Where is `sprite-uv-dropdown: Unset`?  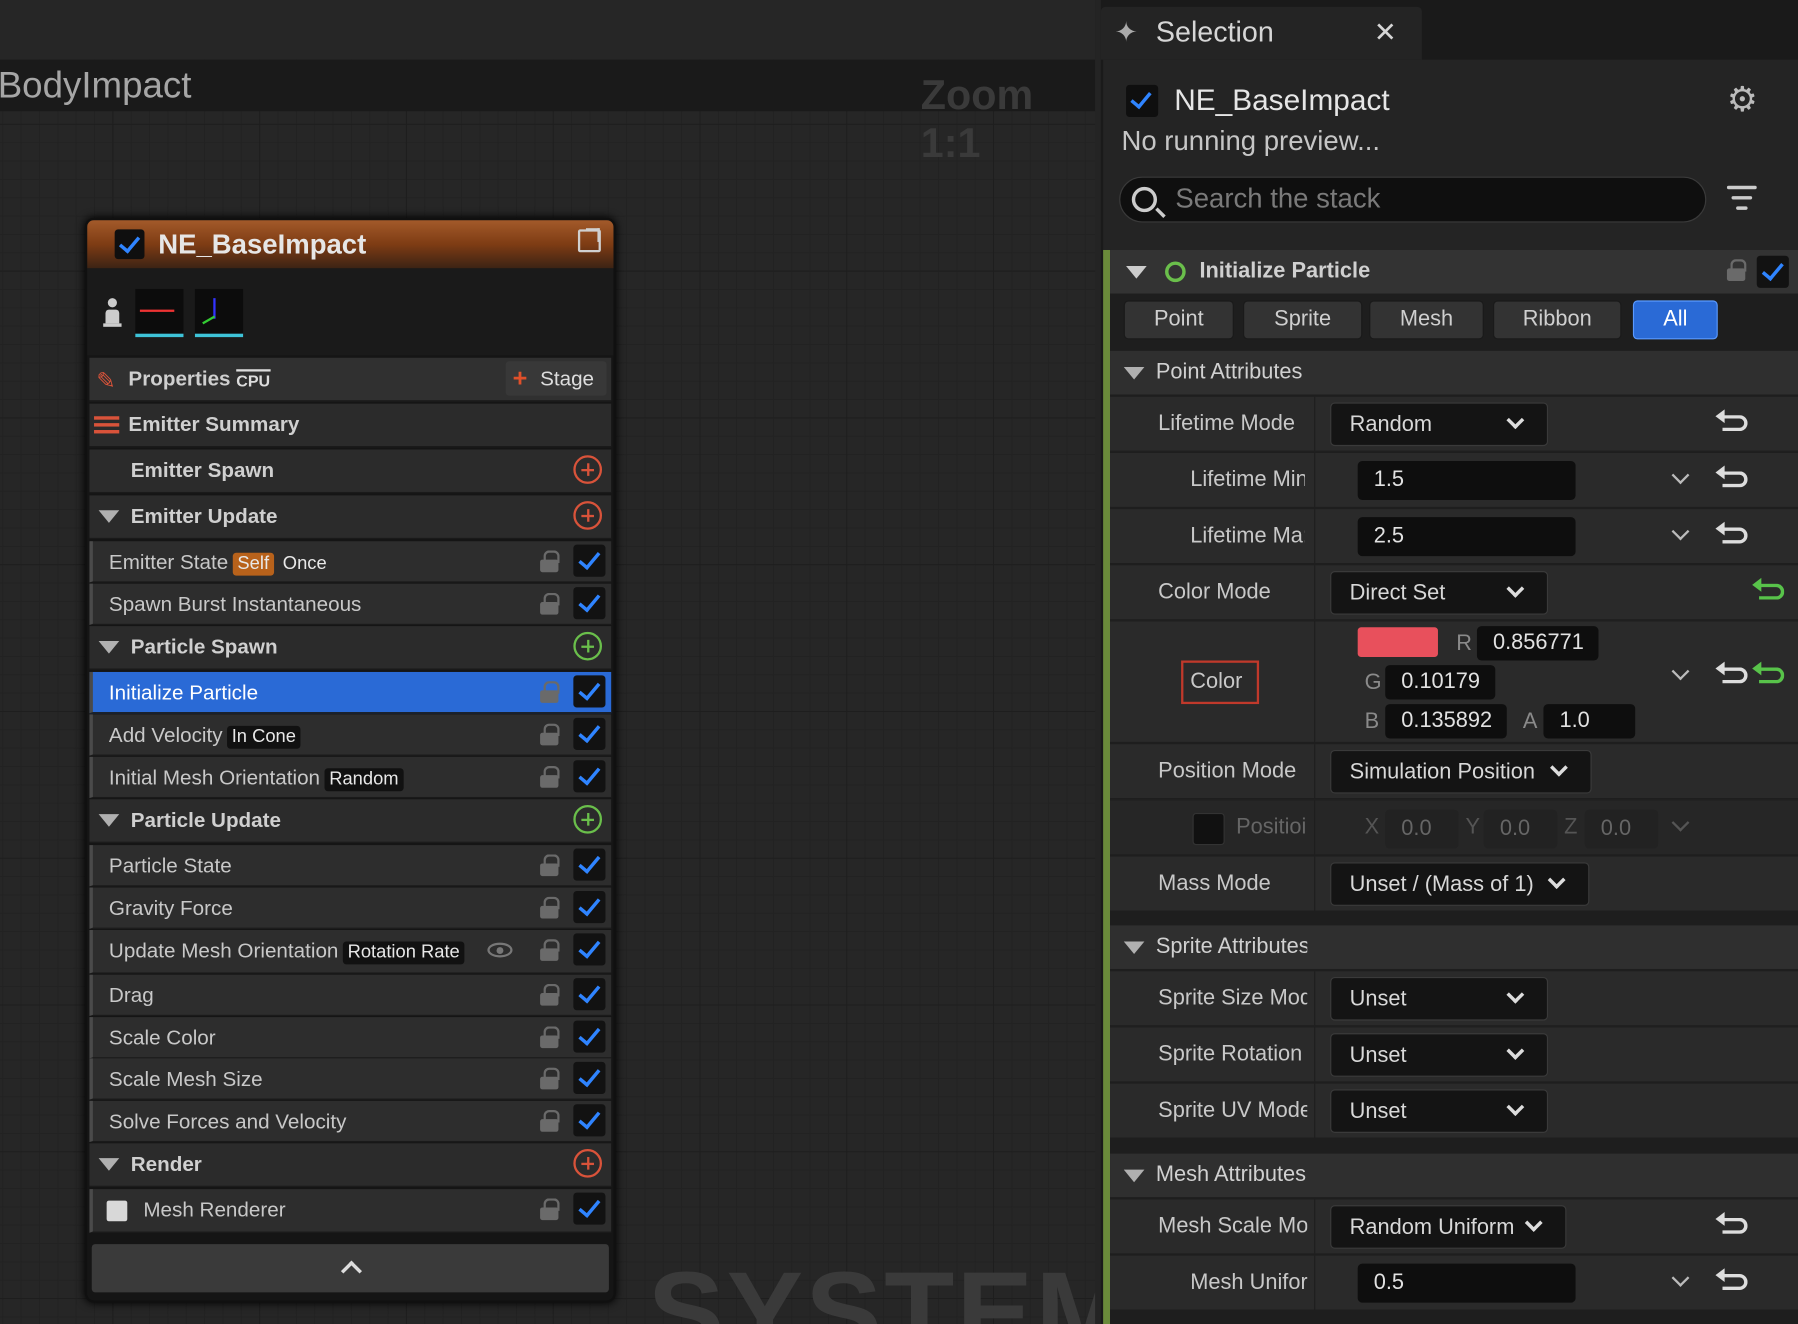 sprite-uv-dropdown: Unset is located at coordinates (1439, 1111).